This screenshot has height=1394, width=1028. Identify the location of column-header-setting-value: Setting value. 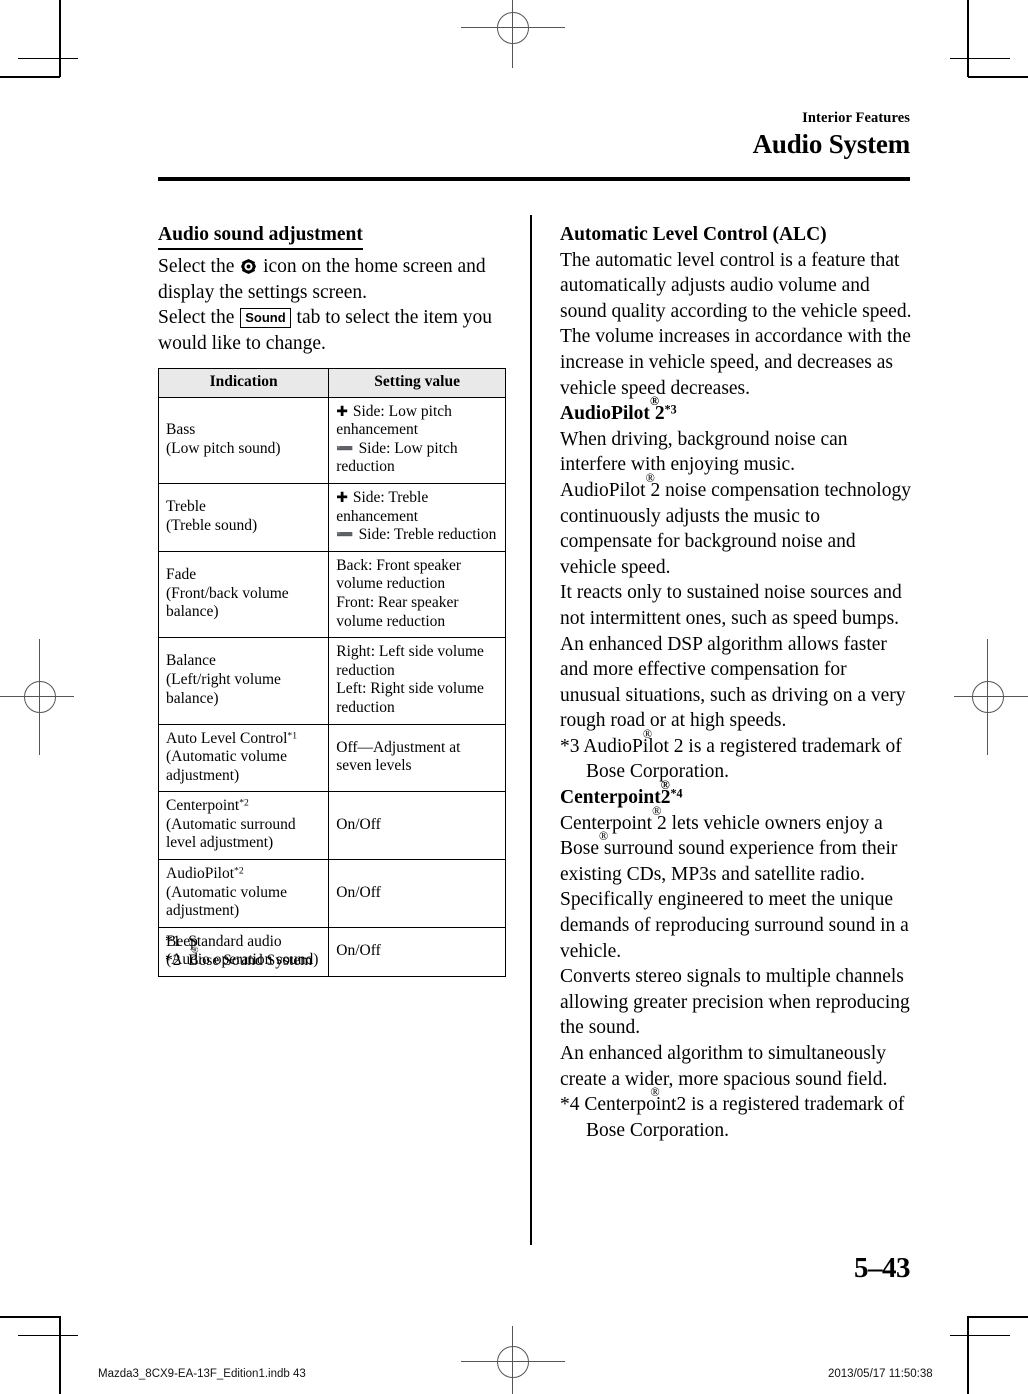
(417, 383).